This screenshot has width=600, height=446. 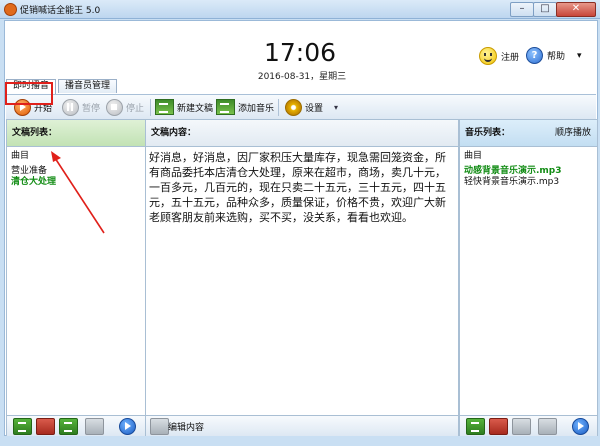 What do you see at coordinates (534, 55) in the screenshot?
I see `help-icon: ?` at bounding box center [534, 55].